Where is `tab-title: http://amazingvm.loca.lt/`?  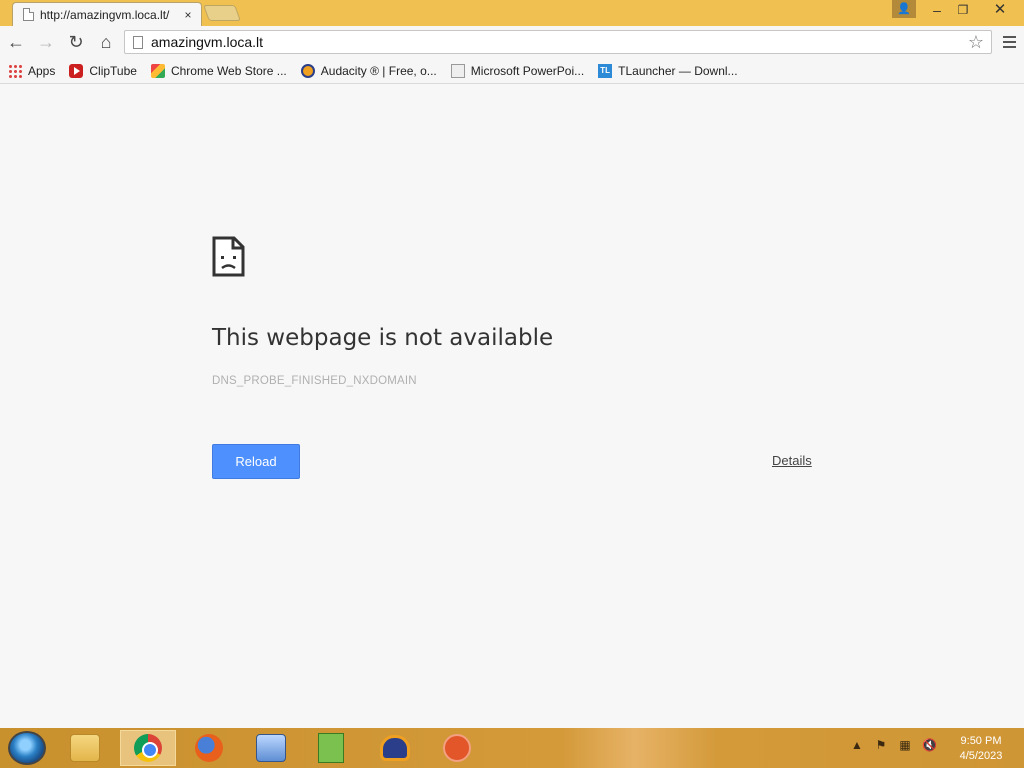 tab-title: http://amazingvm.loca.lt/ is located at coordinates (105, 14).